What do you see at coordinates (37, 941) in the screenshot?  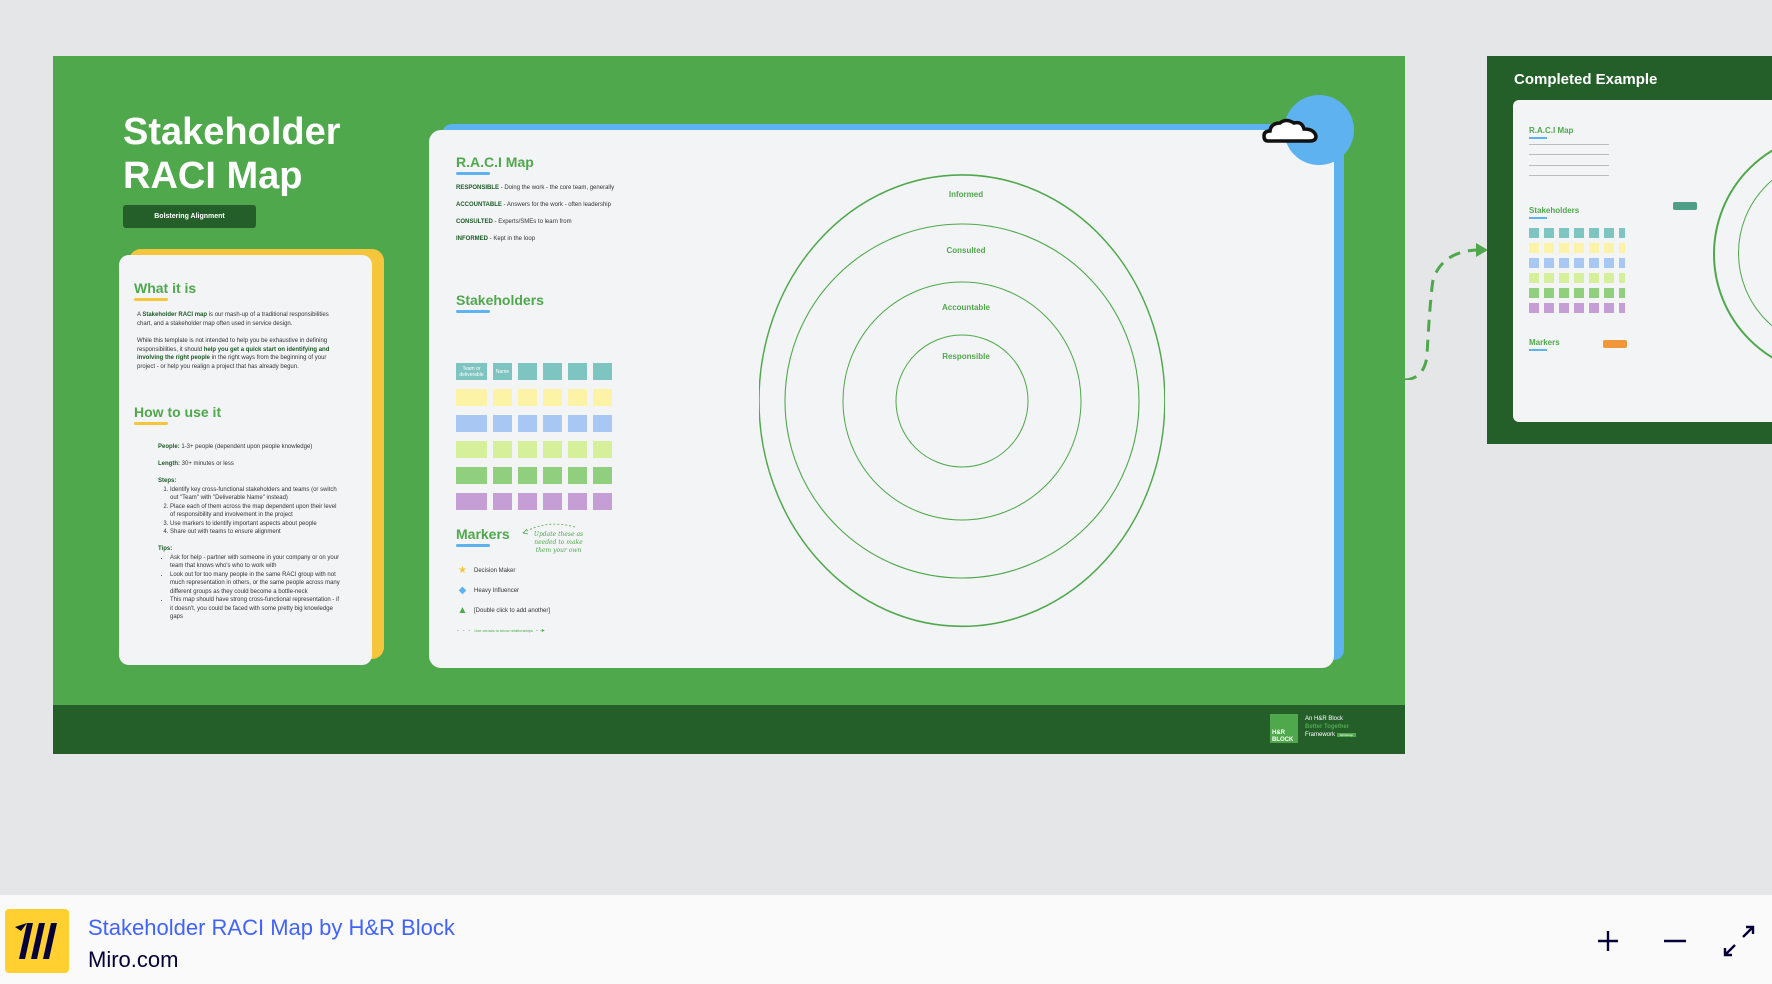 I see `miro-logo-icon` at bounding box center [37, 941].